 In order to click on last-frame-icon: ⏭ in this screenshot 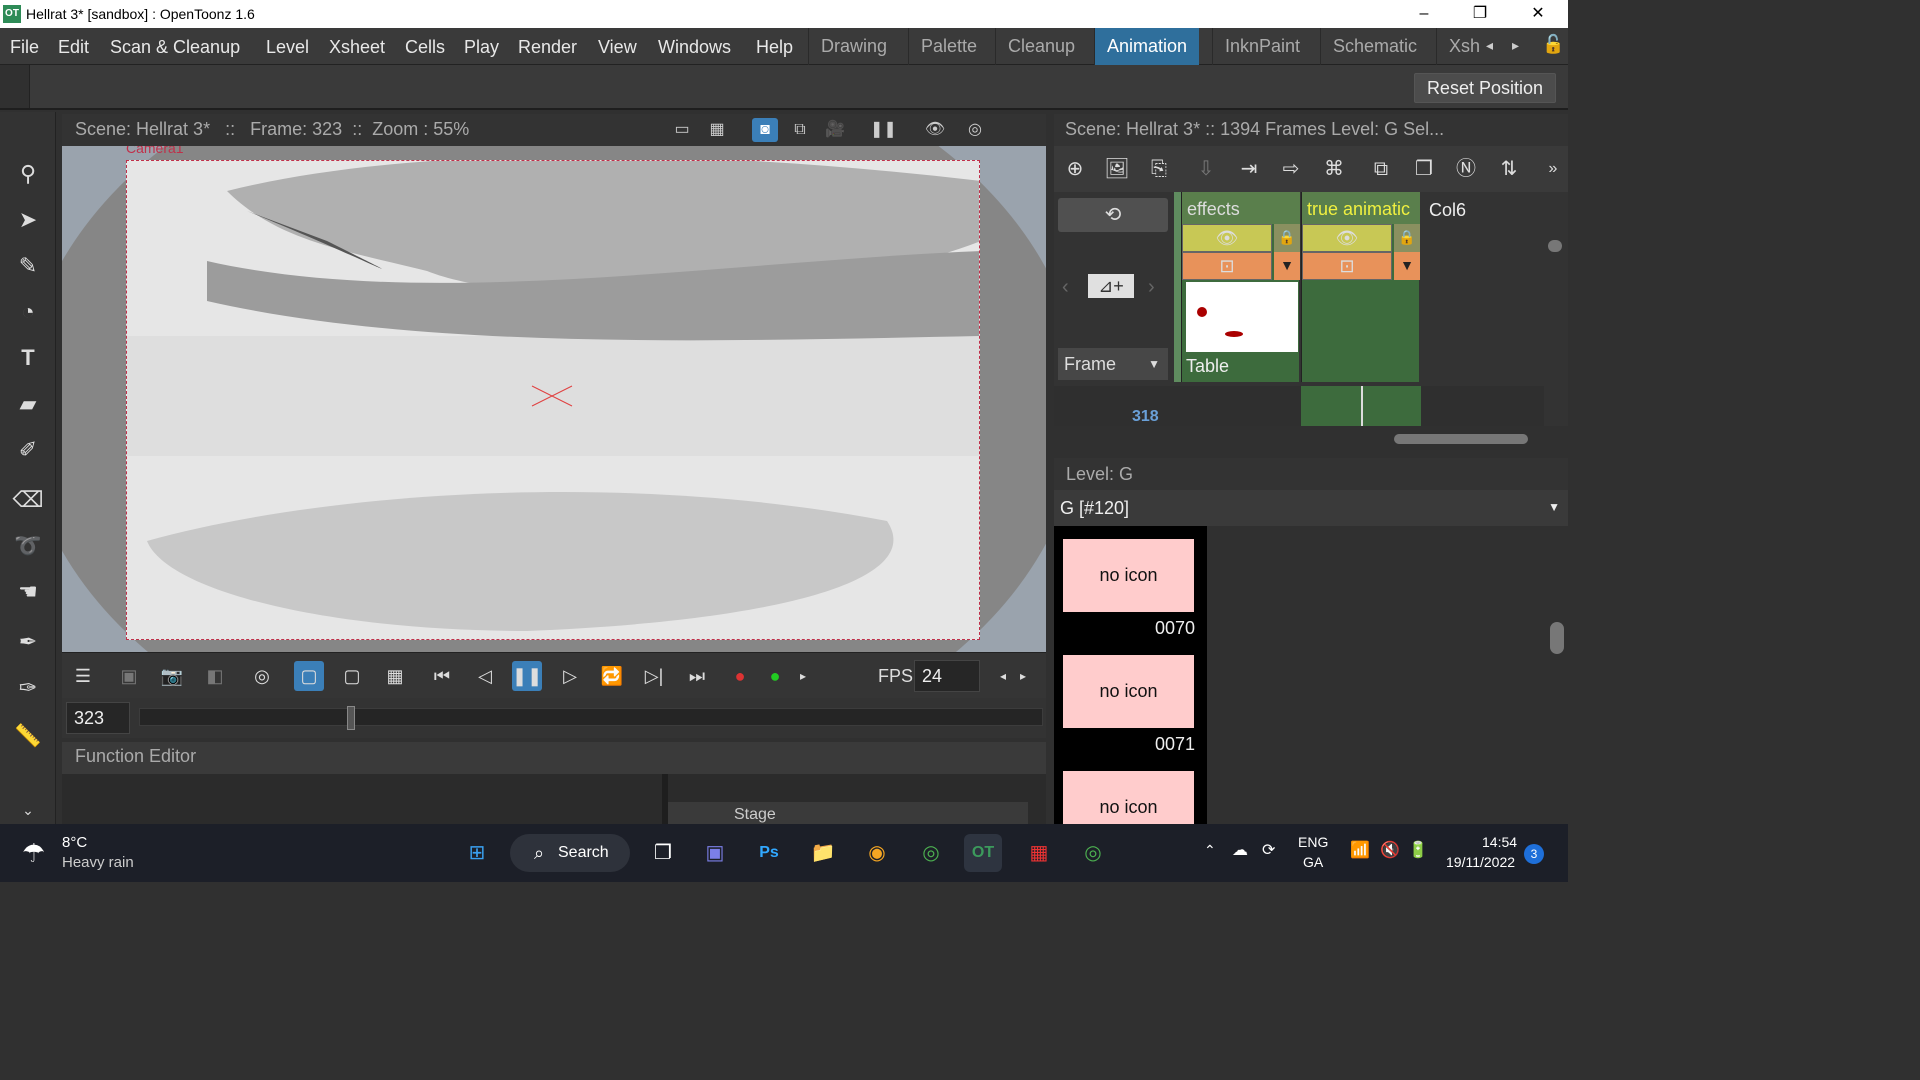, I will do `click(697, 676)`.